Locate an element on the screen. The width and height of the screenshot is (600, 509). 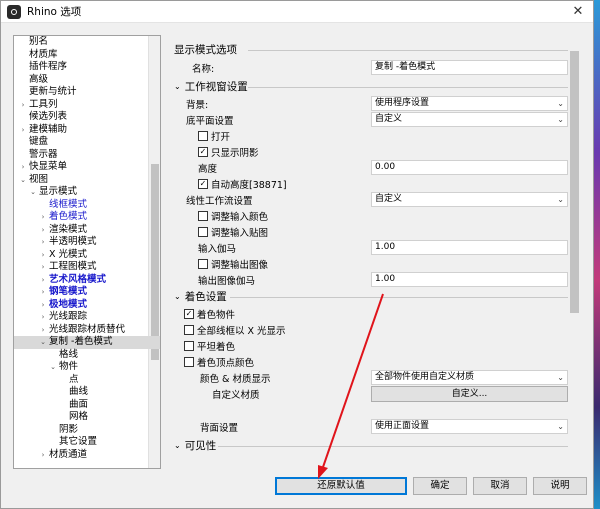
section-title: 着色设置 is located at coordinates (205, 296).